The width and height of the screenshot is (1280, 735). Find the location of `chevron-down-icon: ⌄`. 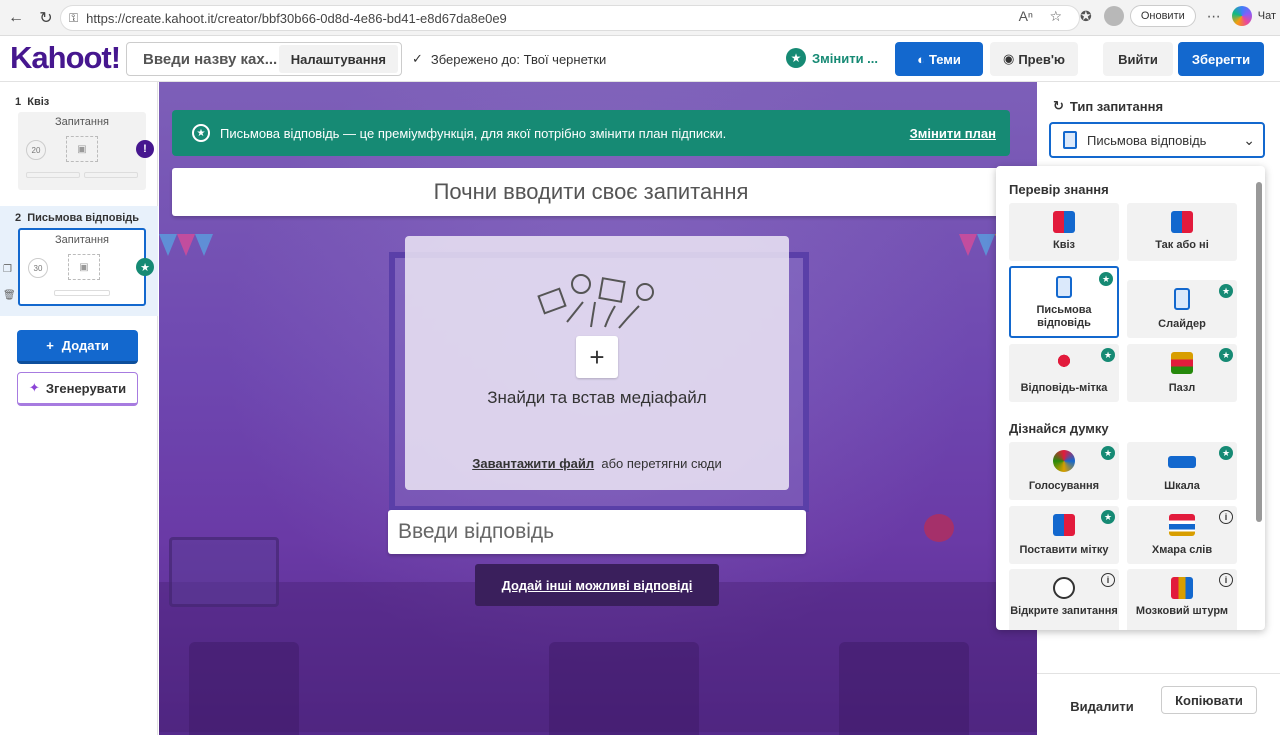

chevron-down-icon: ⌄ is located at coordinates (1249, 139).